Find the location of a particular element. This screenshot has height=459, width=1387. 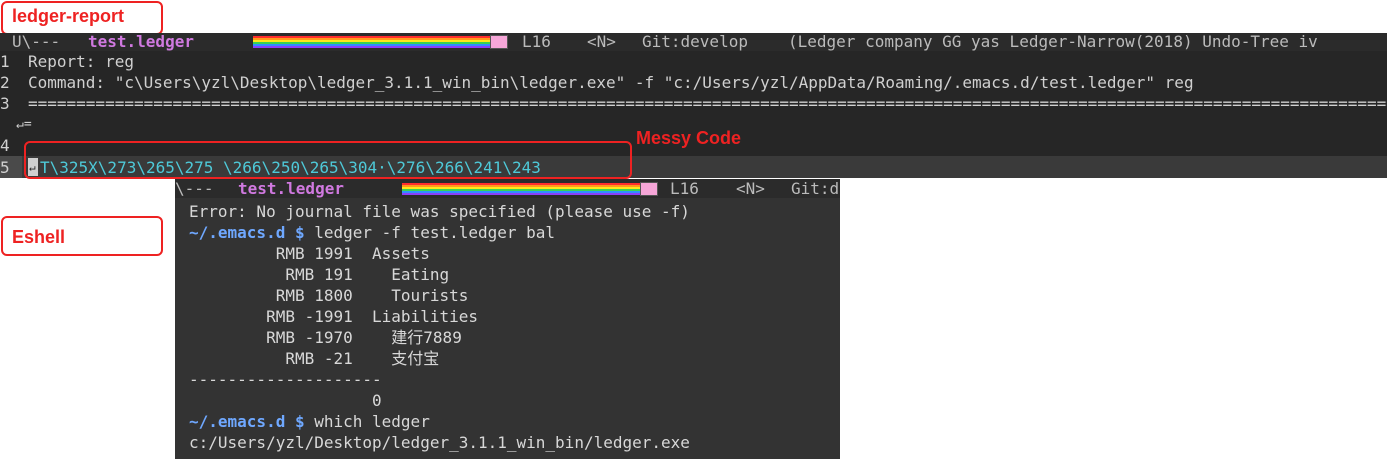

eshell-nyan-cat-icon is located at coordinates (649, 189).